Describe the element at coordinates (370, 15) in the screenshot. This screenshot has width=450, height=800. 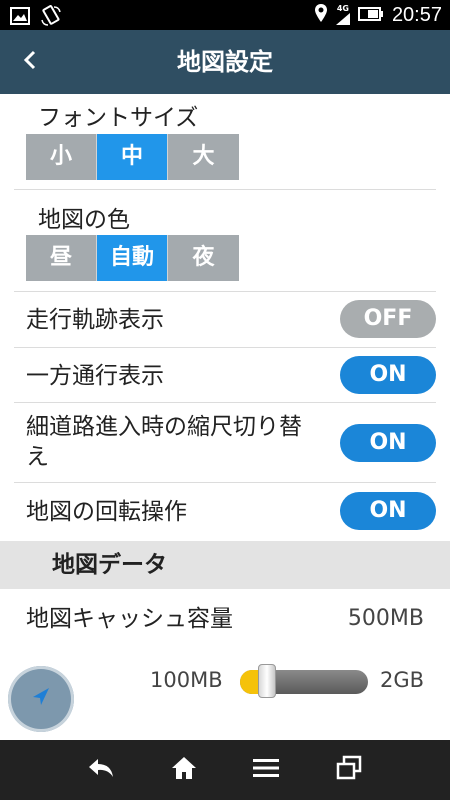
I see `battery-icon` at that location.